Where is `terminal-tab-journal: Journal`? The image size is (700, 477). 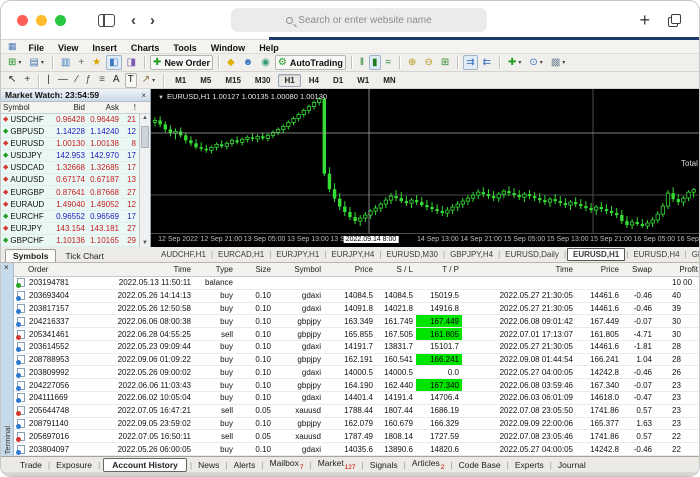
terminal-tab-journal: Journal is located at coordinates (572, 465).